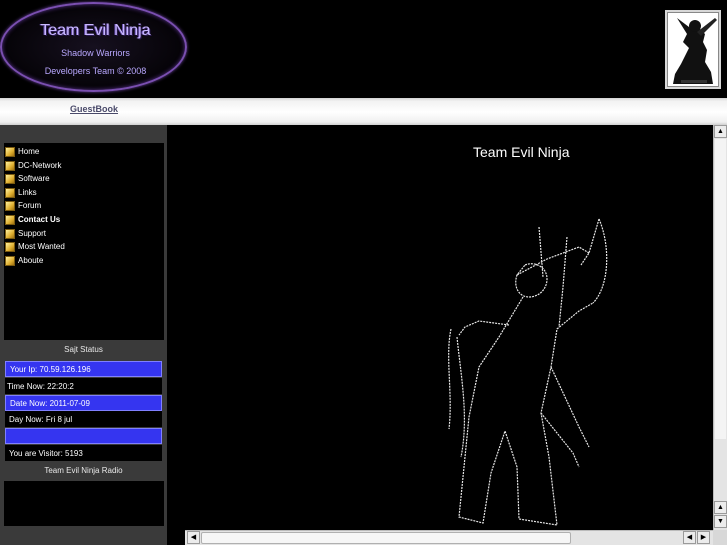 Image resolution: width=727 pixels, height=545 pixels. I want to click on menu-item-most-wanted: Most Wanted, so click(34, 246).